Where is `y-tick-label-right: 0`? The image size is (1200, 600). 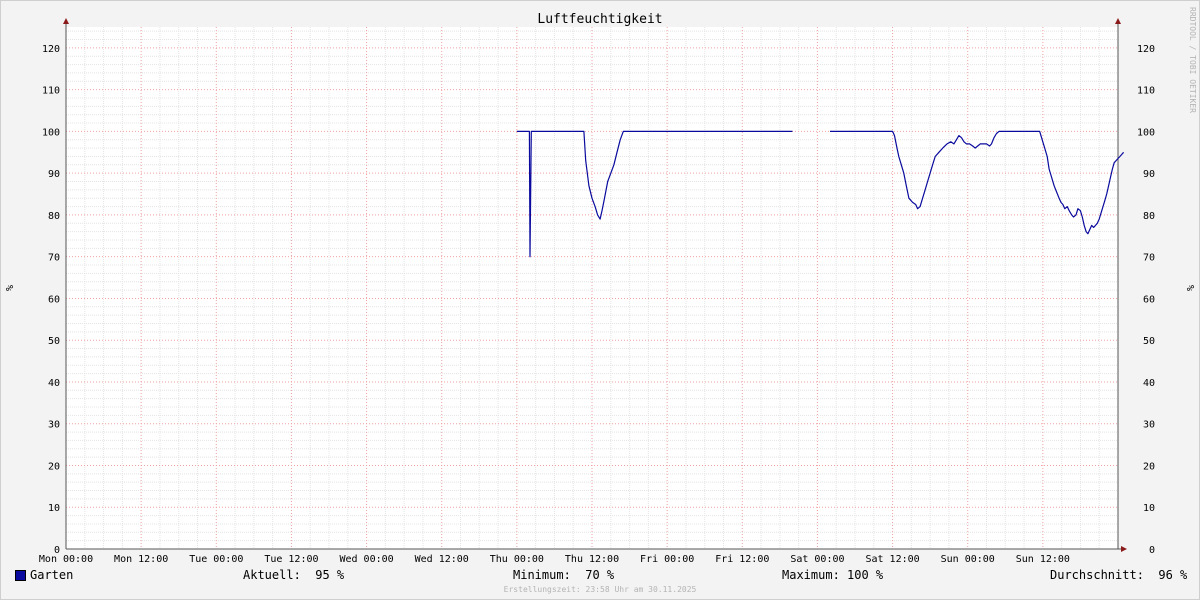
y-tick-label-right: 0 is located at coordinates (1152, 550).